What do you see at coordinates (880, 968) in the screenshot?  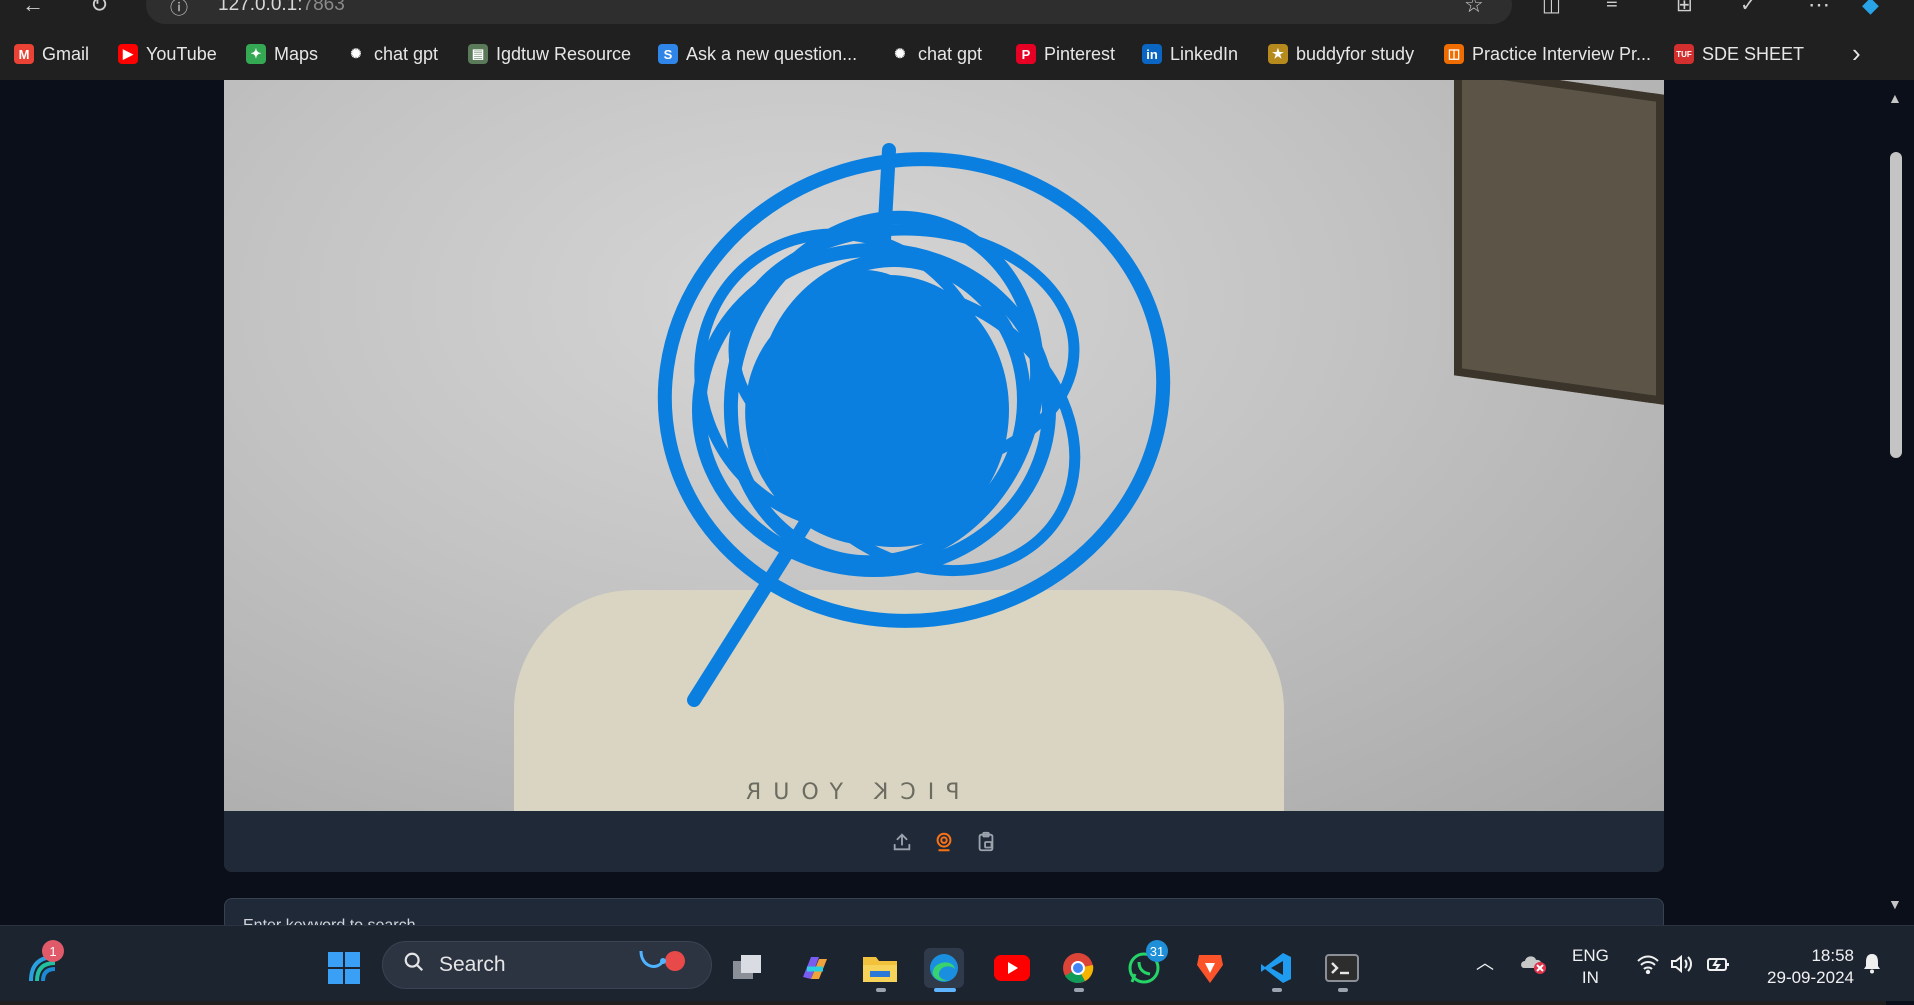 I see `file-explorer-icon` at bounding box center [880, 968].